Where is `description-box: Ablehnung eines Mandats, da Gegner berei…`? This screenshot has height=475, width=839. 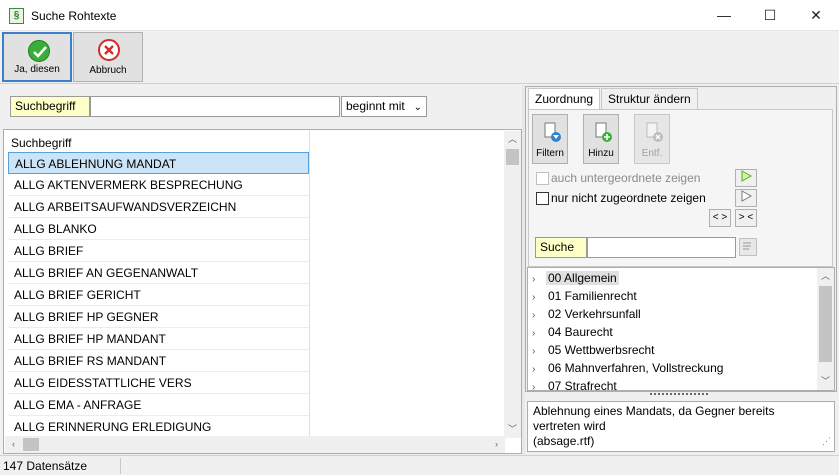 description-box: Ablehnung eines Mandats, da Gegner berei… is located at coordinates (681, 426).